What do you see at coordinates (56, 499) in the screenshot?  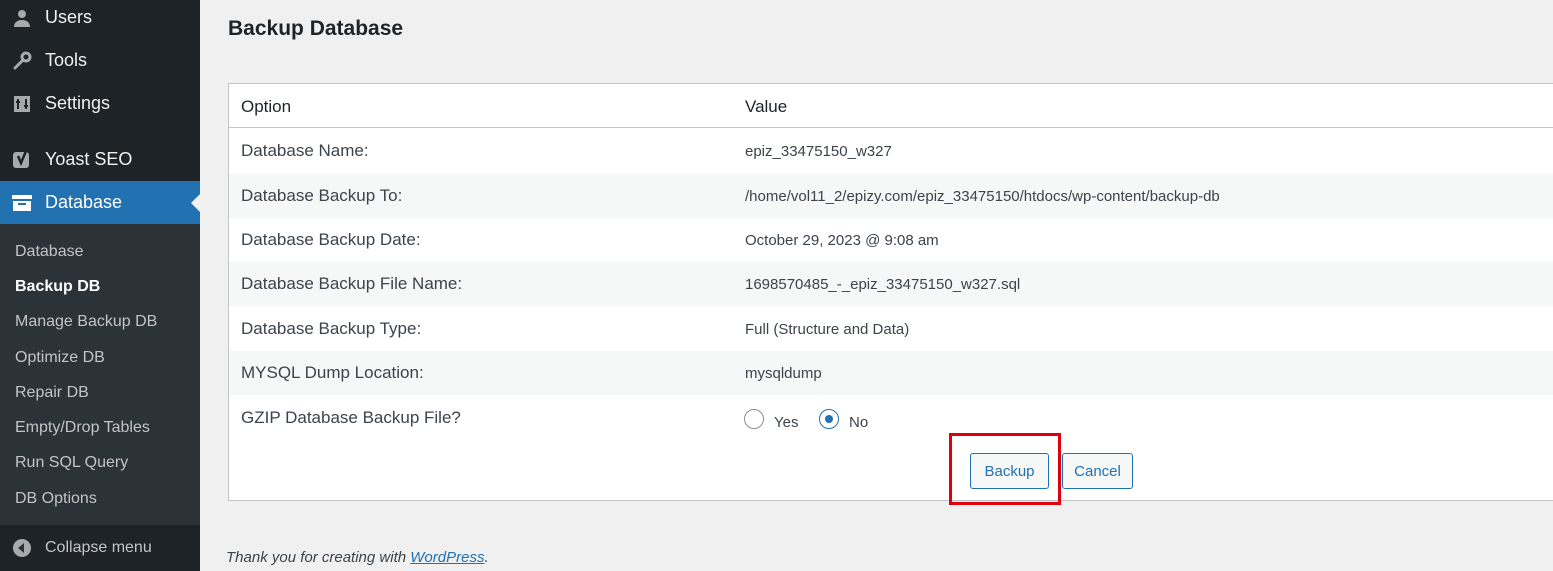 I see `submenu-item-db-options: DB Options` at bounding box center [56, 499].